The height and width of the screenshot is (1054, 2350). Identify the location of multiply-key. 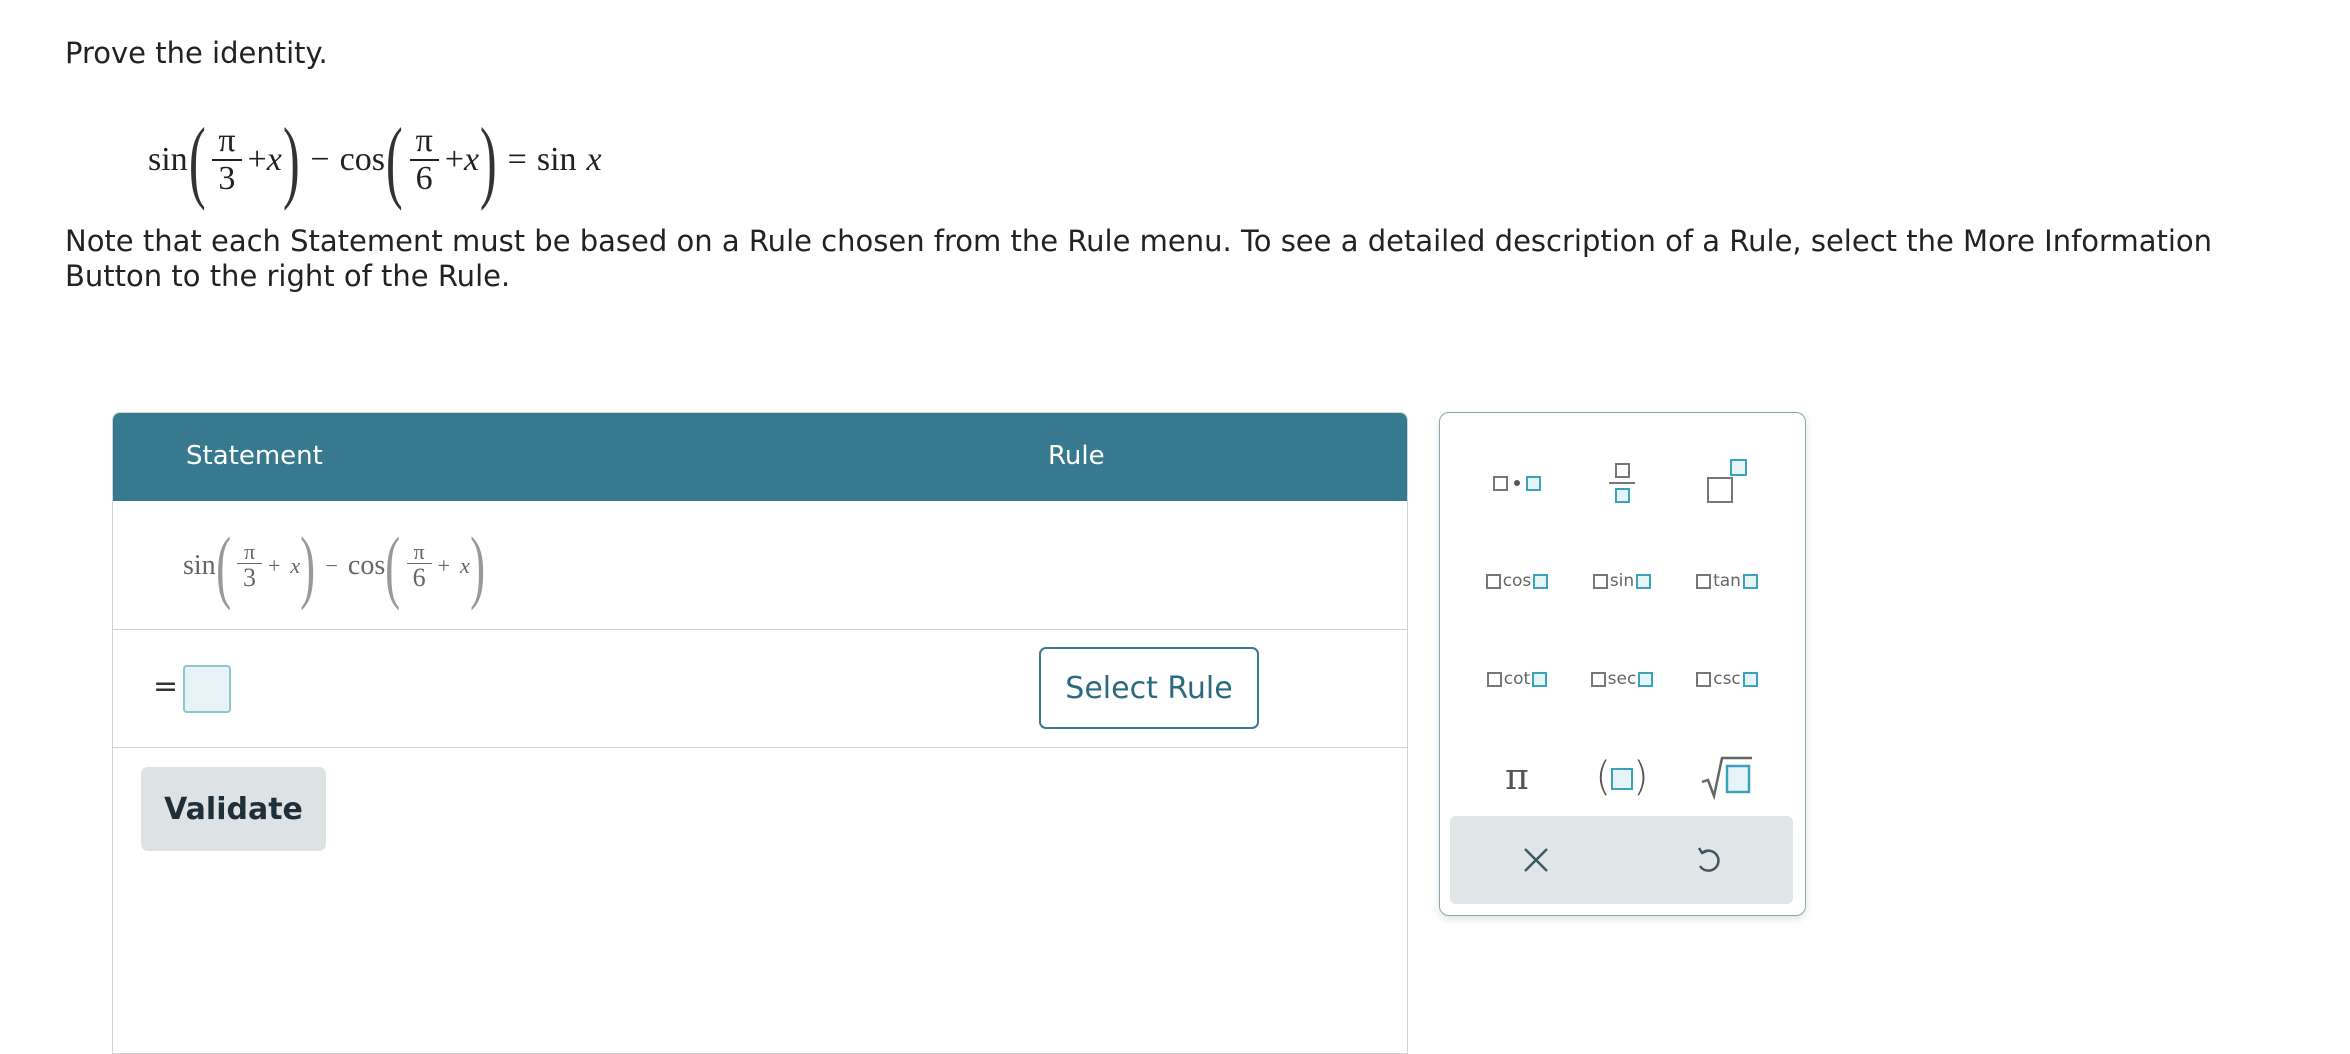
(1517, 483).